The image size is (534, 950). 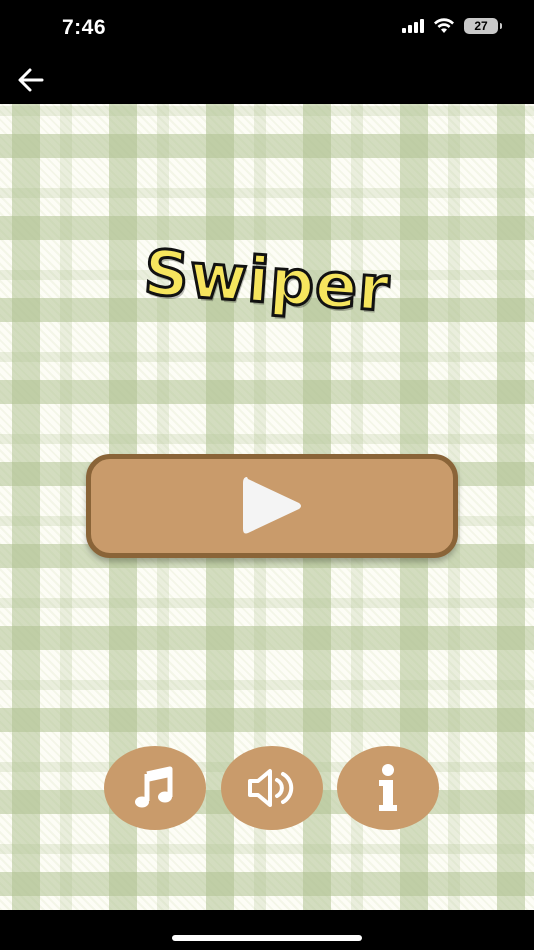 I want to click on home-indicator, so click(x=267, y=938).